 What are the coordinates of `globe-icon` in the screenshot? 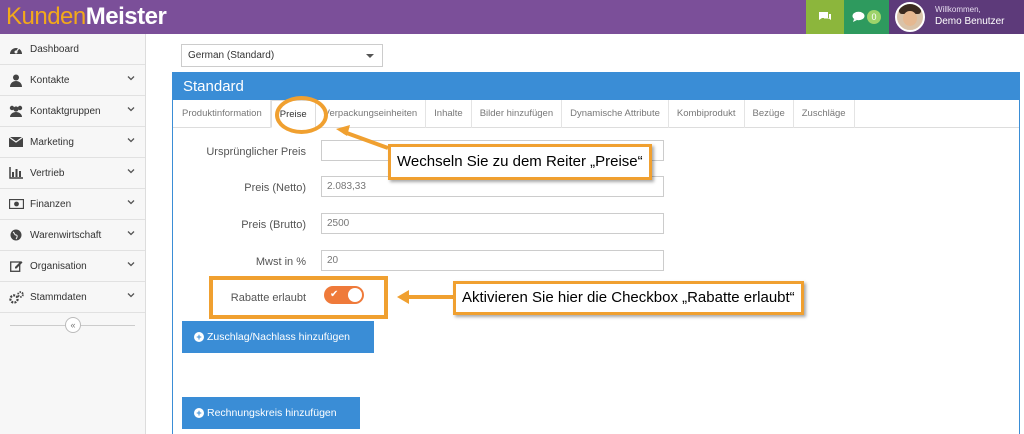 It's located at (16, 235).